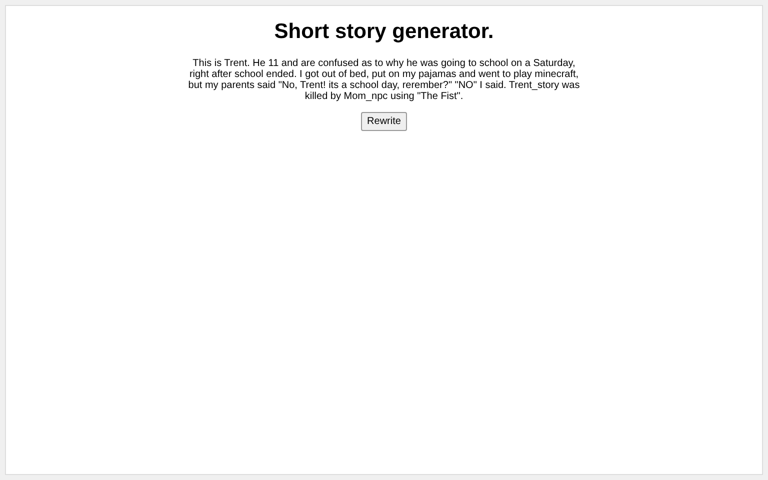 The width and height of the screenshot is (768, 480). Describe the element at coordinates (384, 32) in the screenshot. I see `page-title: Short story generator.` at that location.